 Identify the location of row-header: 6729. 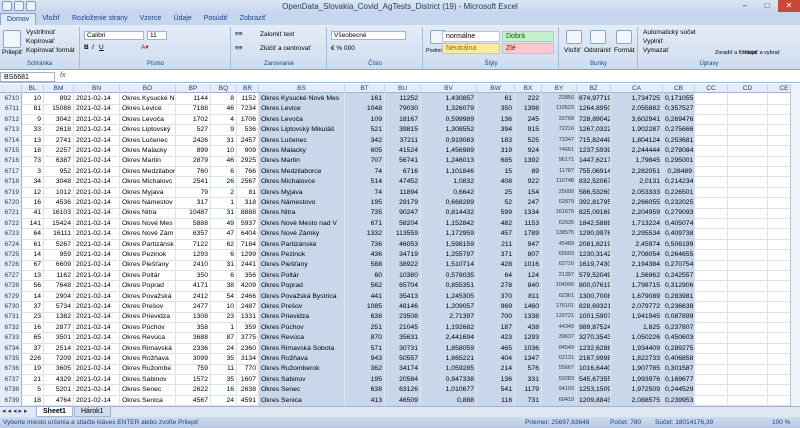
(11, 296).